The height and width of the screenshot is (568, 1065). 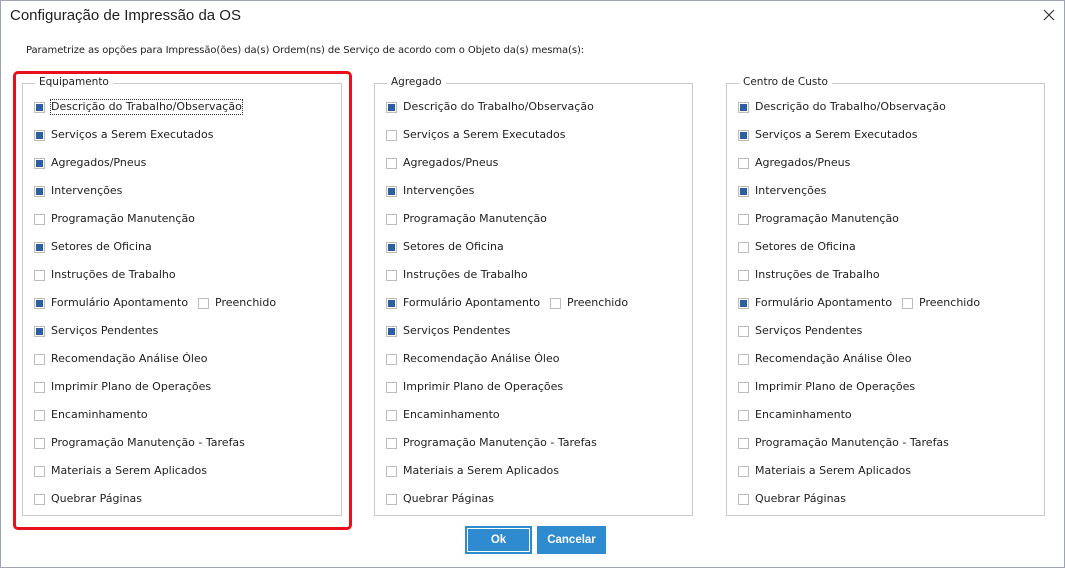 I want to click on cancel-button: Cancelar, so click(x=571, y=540).